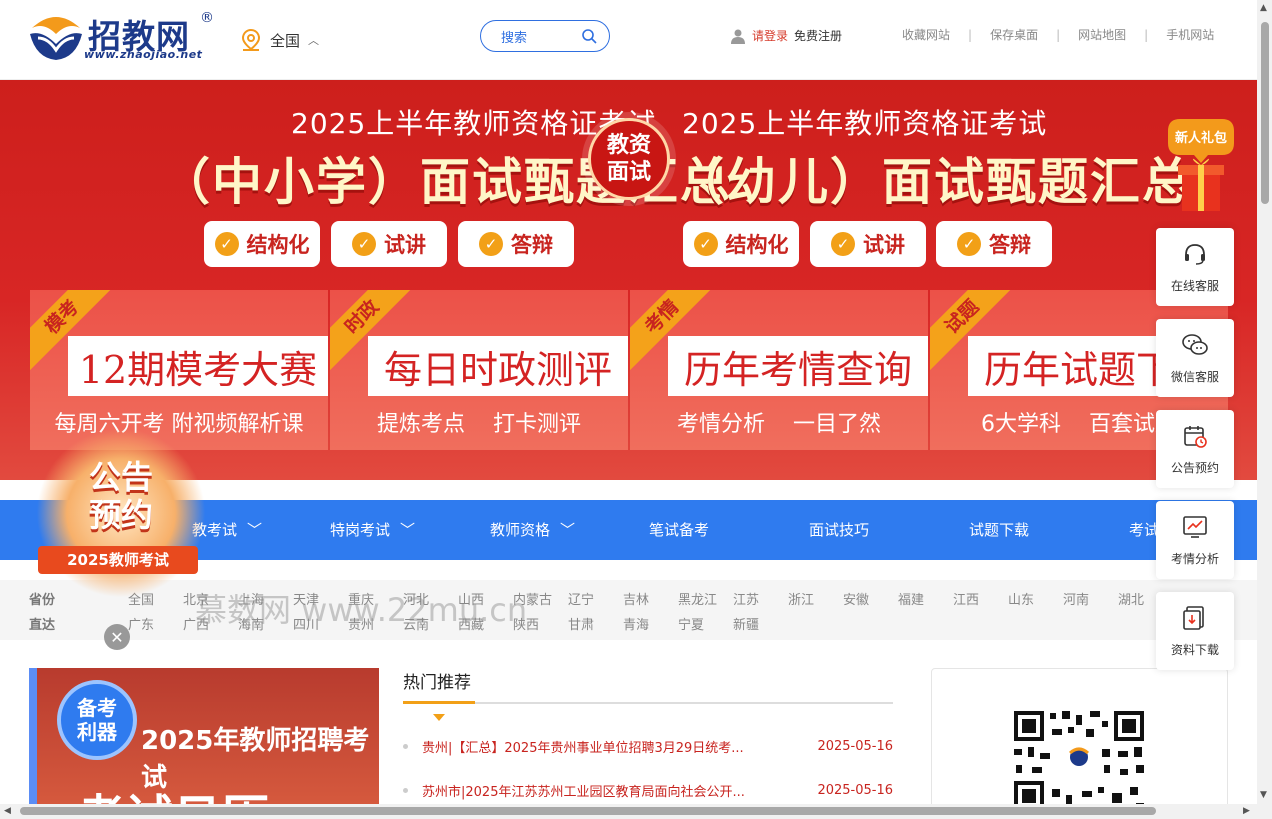 The height and width of the screenshot is (819, 1272). Describe the element at coordinates (56, 38) in the screenshot. I see `logo-mark-icon` at that location.